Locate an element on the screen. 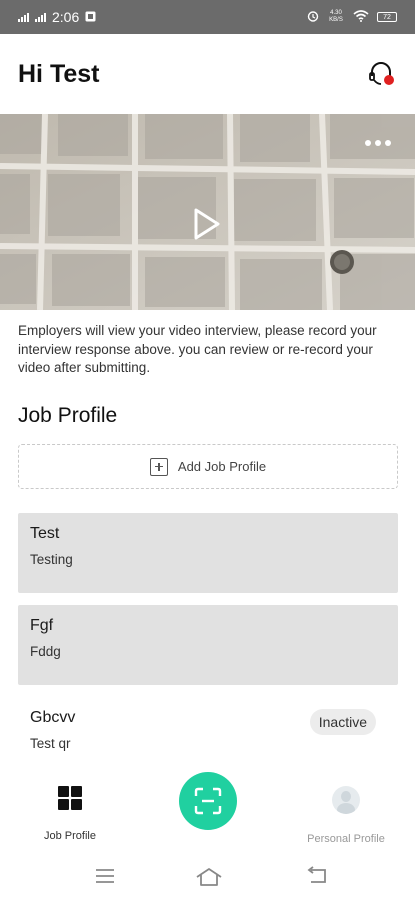 Image resolution: width=415 pixels, height=900 pixels. job-profile-subtitle: Test qr is located at coordinates (50, 743).